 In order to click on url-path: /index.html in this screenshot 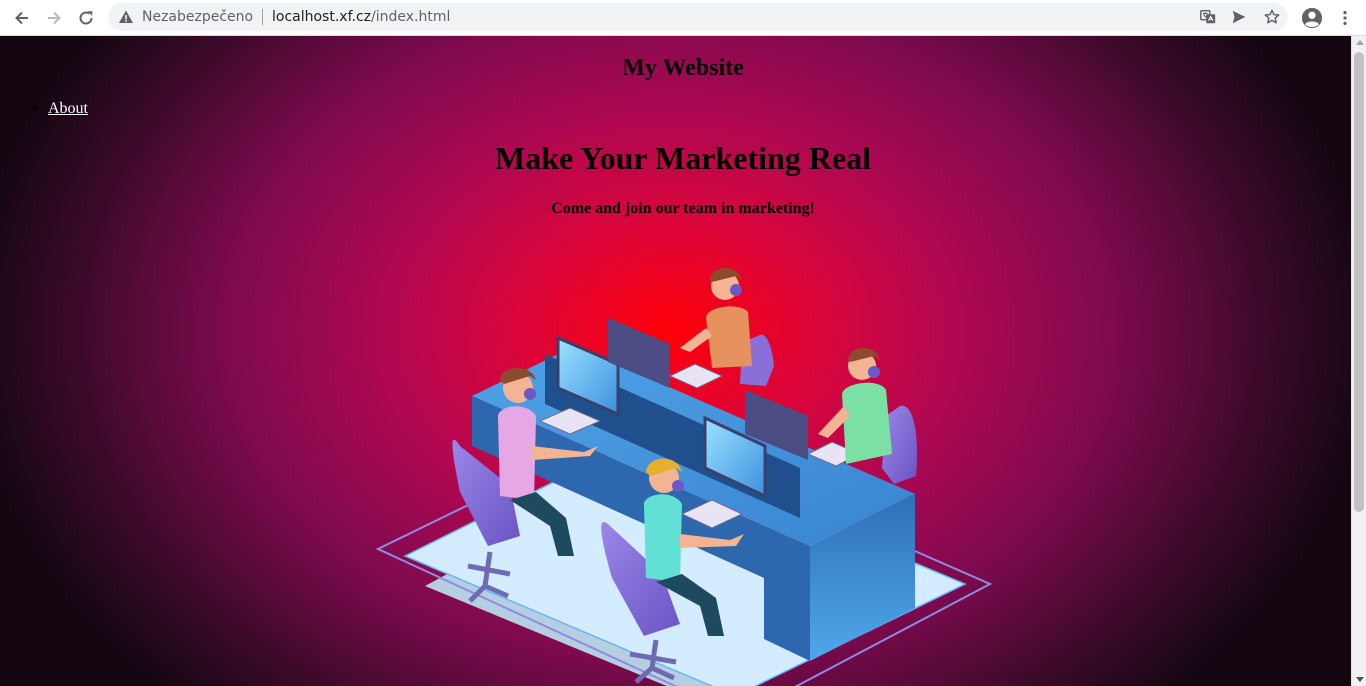, I will do `click(410, 17)`.